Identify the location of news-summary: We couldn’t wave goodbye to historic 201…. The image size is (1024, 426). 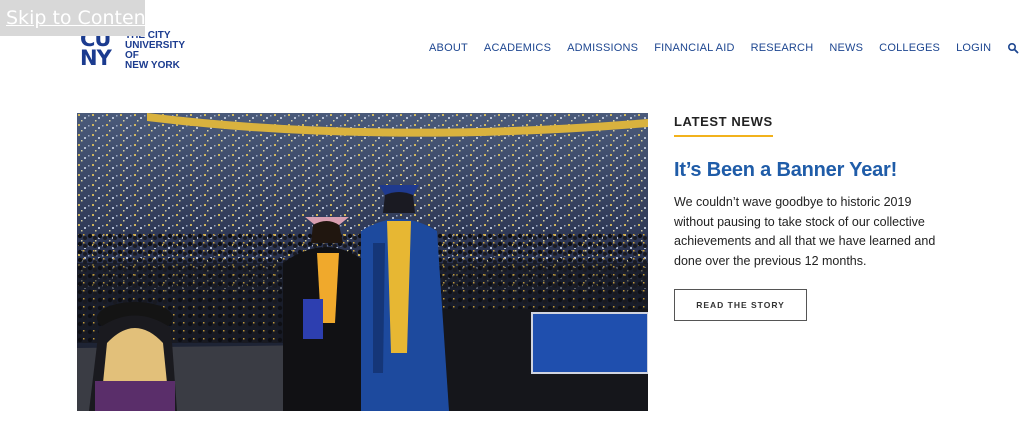
(805, 231).